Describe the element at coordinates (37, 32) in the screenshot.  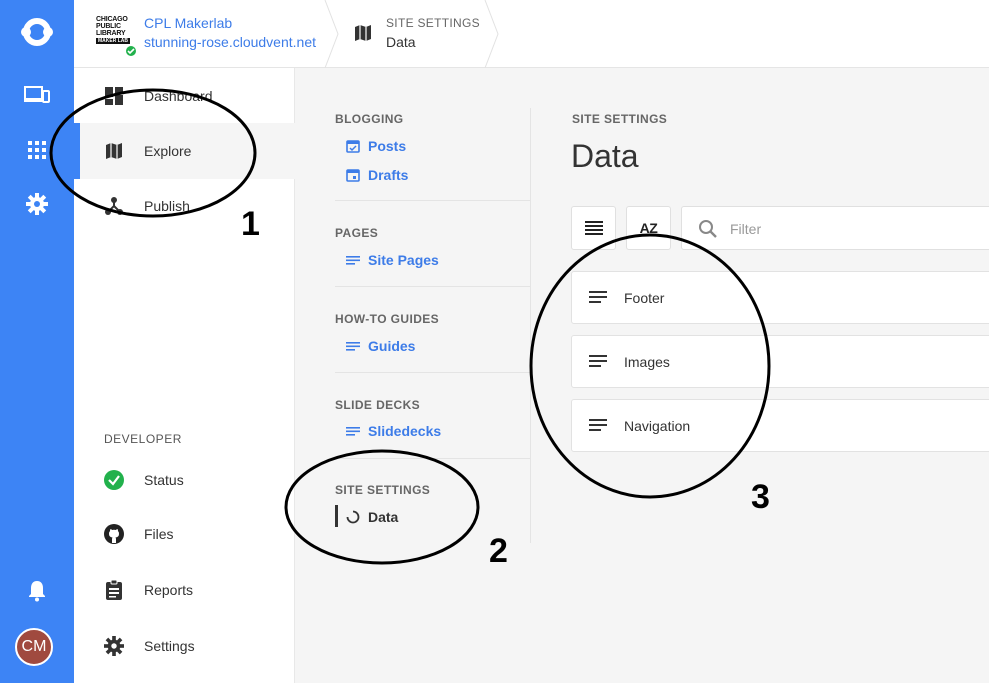
I see `logo-icon` at that location.